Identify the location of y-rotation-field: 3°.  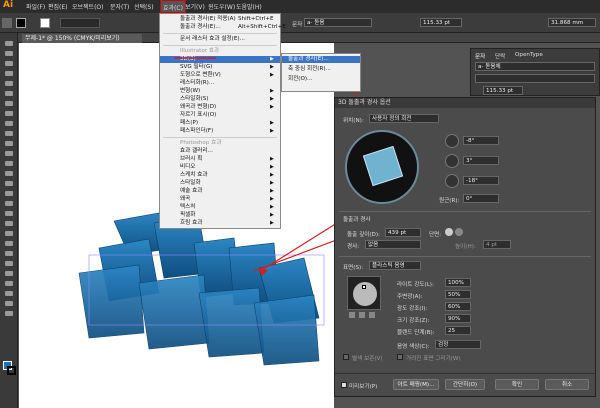
(481, 160).